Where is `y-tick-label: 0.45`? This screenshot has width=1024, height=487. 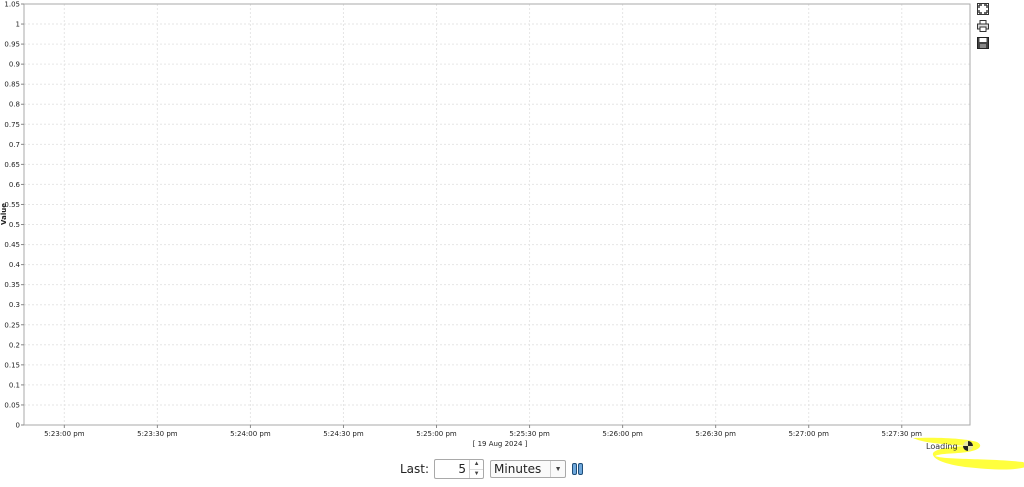
y-tick-label: 0.45 is located at coordinates (12, 245).